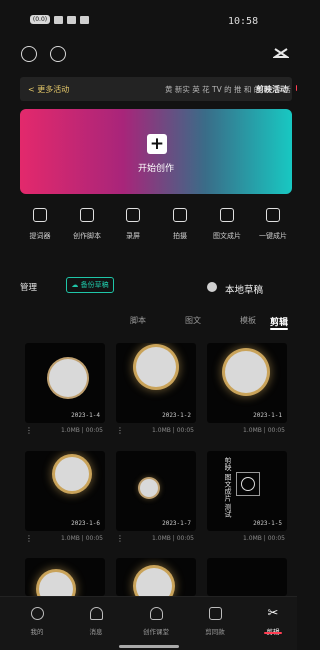 This screenshot has width=320, height=650. What do you see at coordinates (267, 415) in the screenshot?
I see `draft-caption: 2023-1-1` at bounding box center [267, 415].